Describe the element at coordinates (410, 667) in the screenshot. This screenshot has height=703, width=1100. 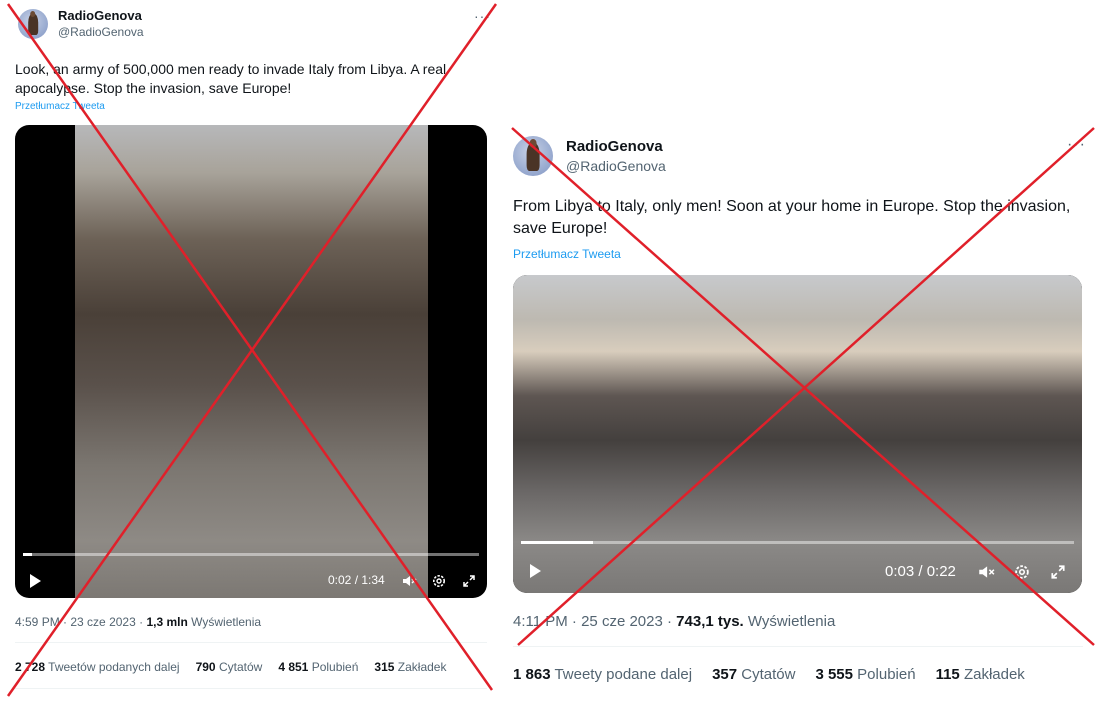
I see `bookmarks-stat: 315 Zakładek` at that location.